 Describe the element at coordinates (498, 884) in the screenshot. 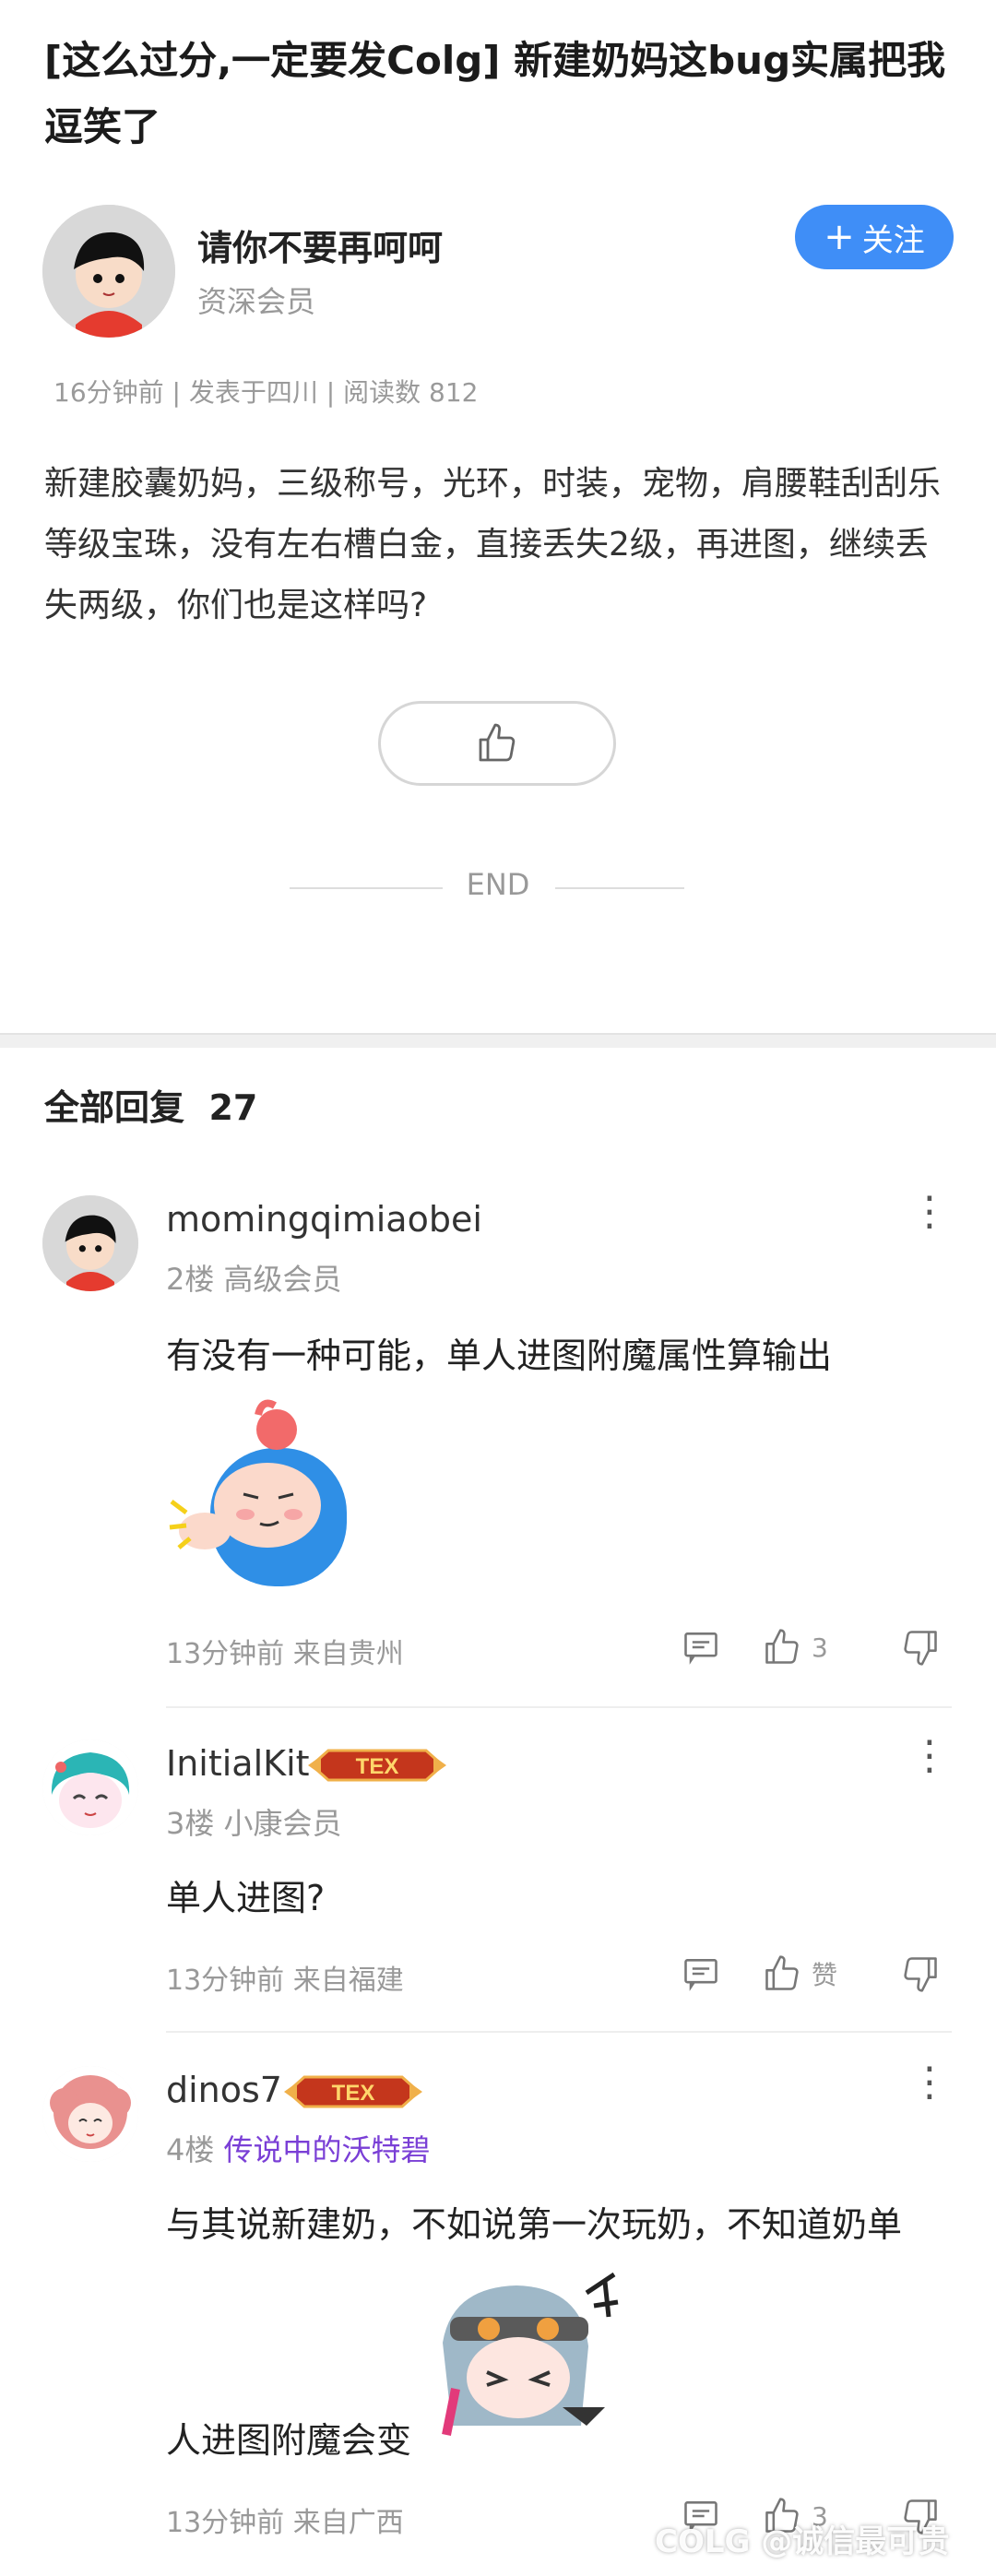

I see `end-label: END` at that location.